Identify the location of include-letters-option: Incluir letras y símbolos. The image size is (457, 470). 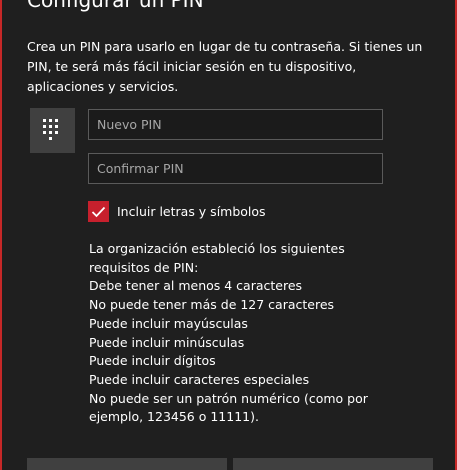
(177, 211).